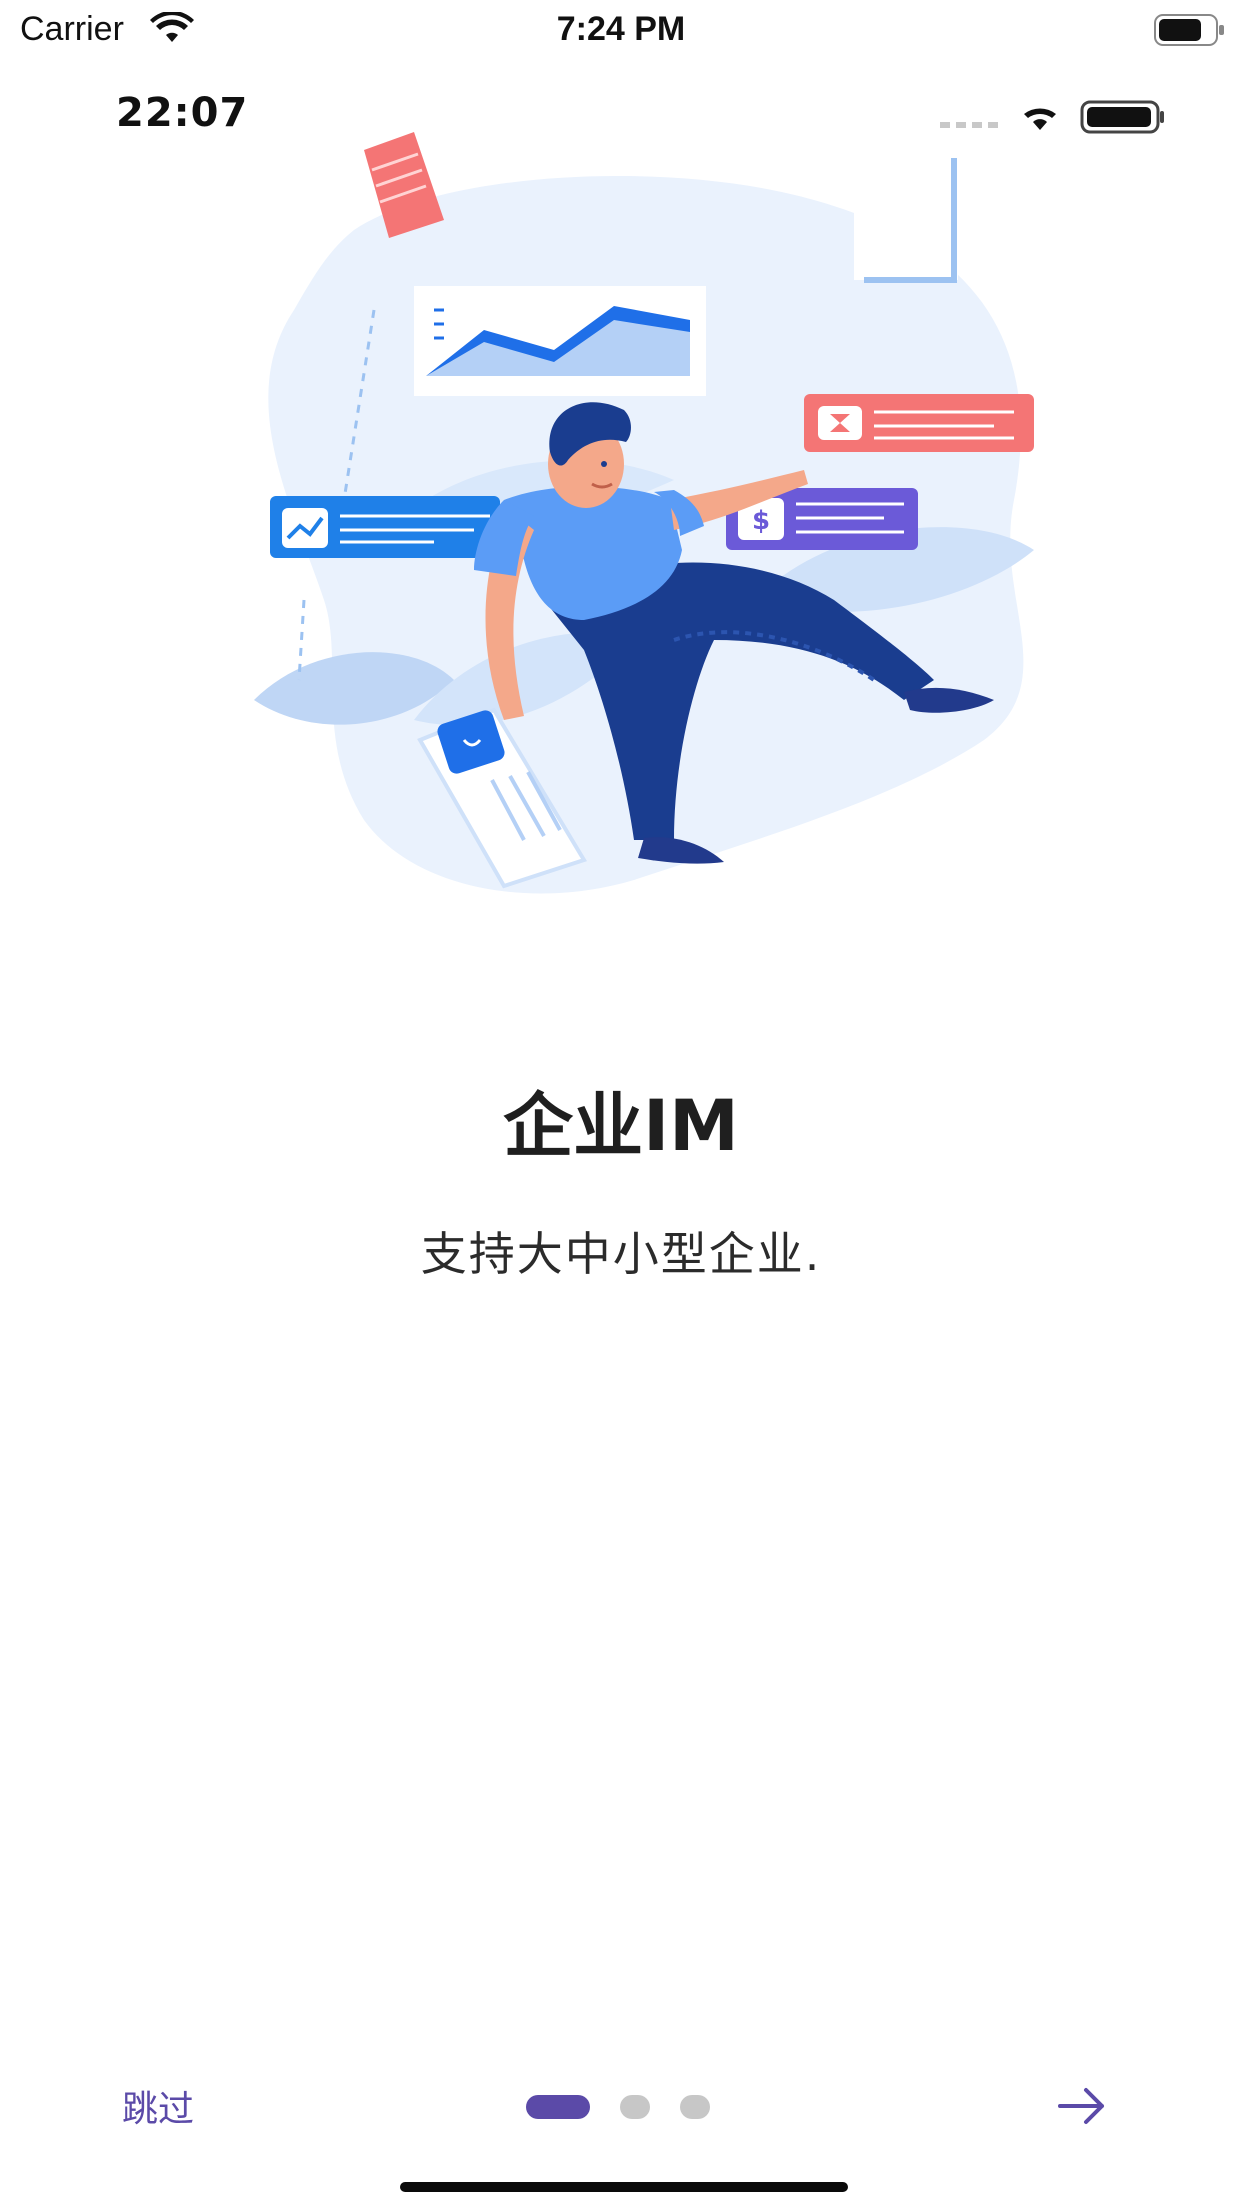  Describe the element at coordinates (1082, 2106) in the screenshot. I see `arrow-right-icon` at that location.